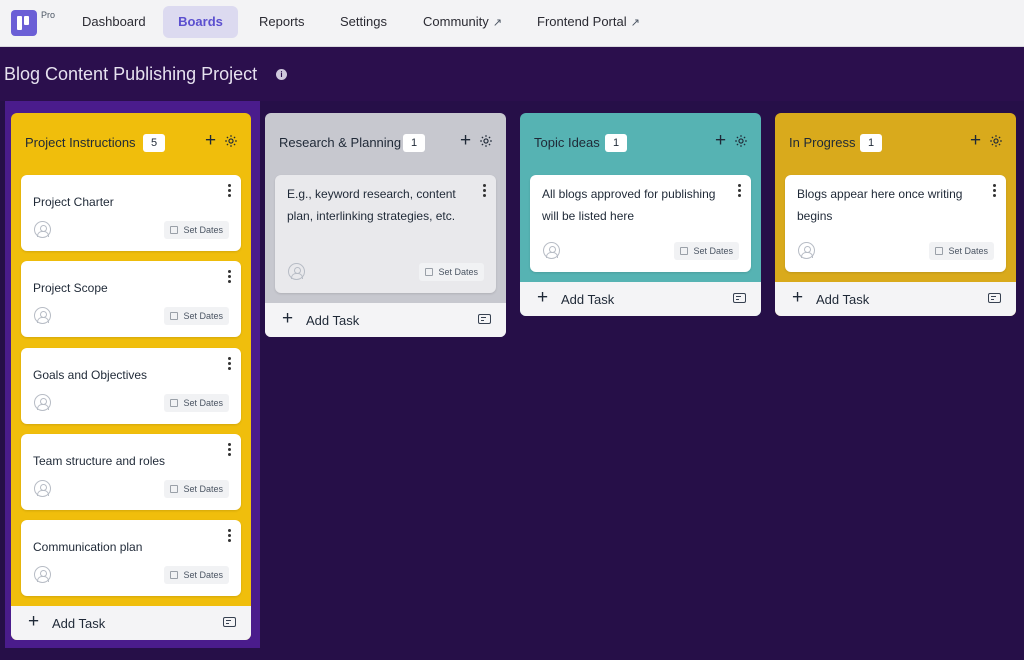 This screenshot has height=660, width=1024. Describe the element at coordinates (48, 15) in the screenshot. I see `pro-badge: Pro` at that location.